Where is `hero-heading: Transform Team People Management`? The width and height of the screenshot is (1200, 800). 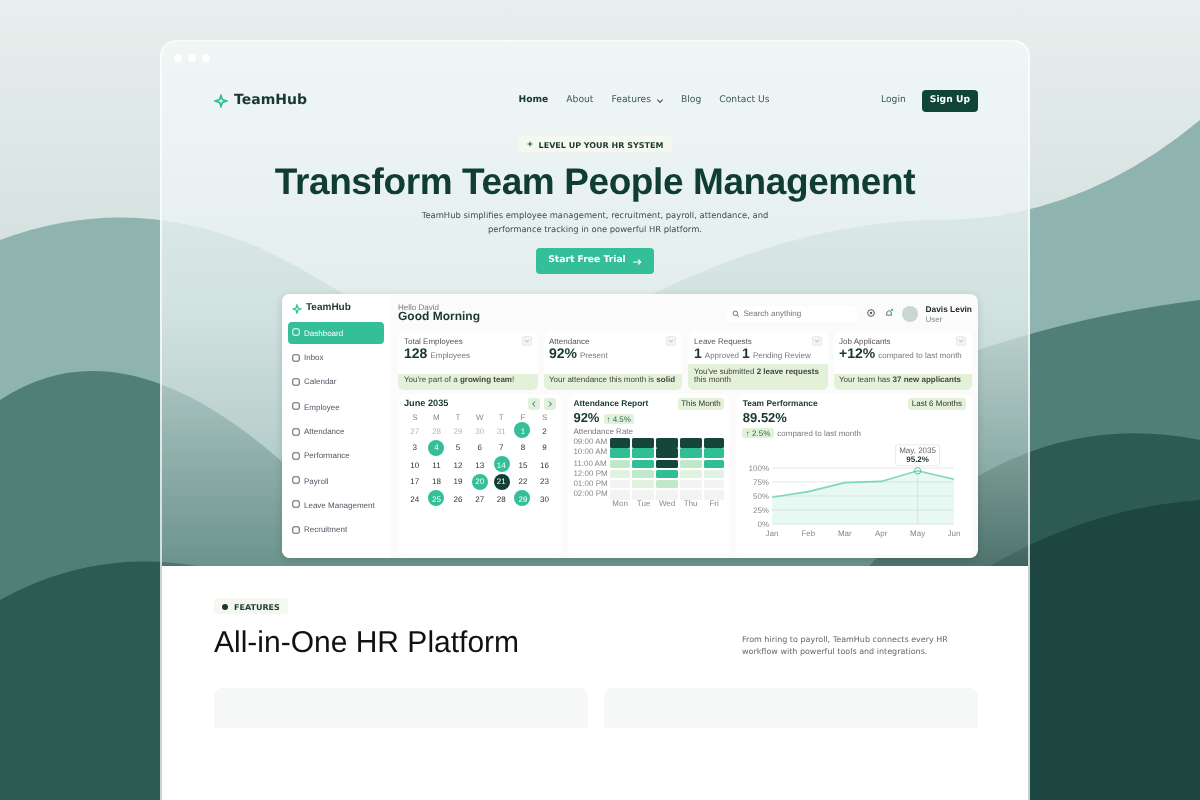
hero-heading: Transform Team People Management is located at coordinates (595, 182).